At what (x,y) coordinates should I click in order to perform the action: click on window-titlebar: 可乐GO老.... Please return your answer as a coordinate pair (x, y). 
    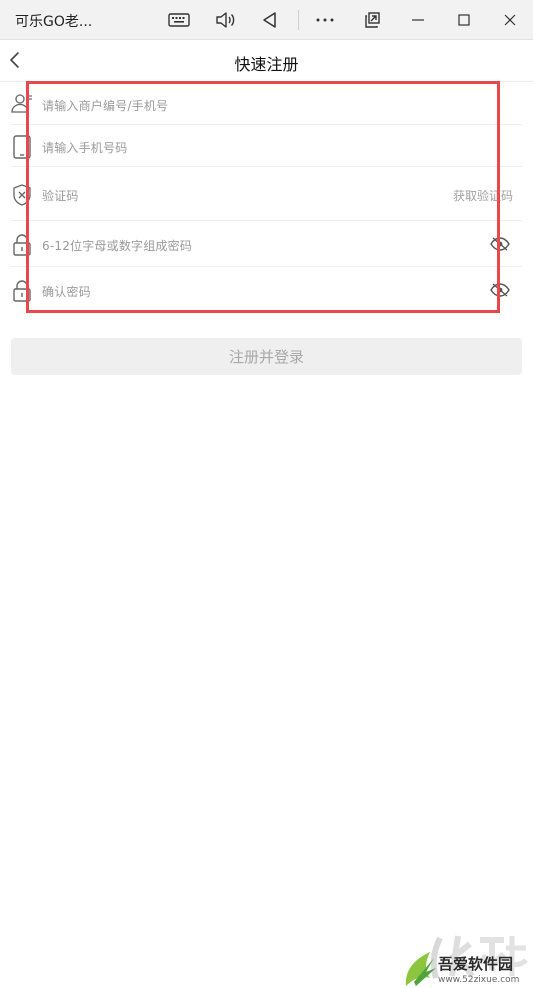
    Looking at the image, I should click on (266, 20).